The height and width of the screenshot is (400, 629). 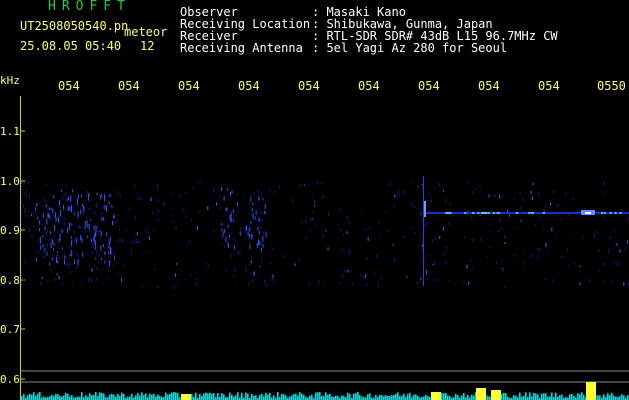 What do you see at coordinates (10, 379) in the screenshot?
I see `freq-tick: 0.6` at bounding box center [10, 379].